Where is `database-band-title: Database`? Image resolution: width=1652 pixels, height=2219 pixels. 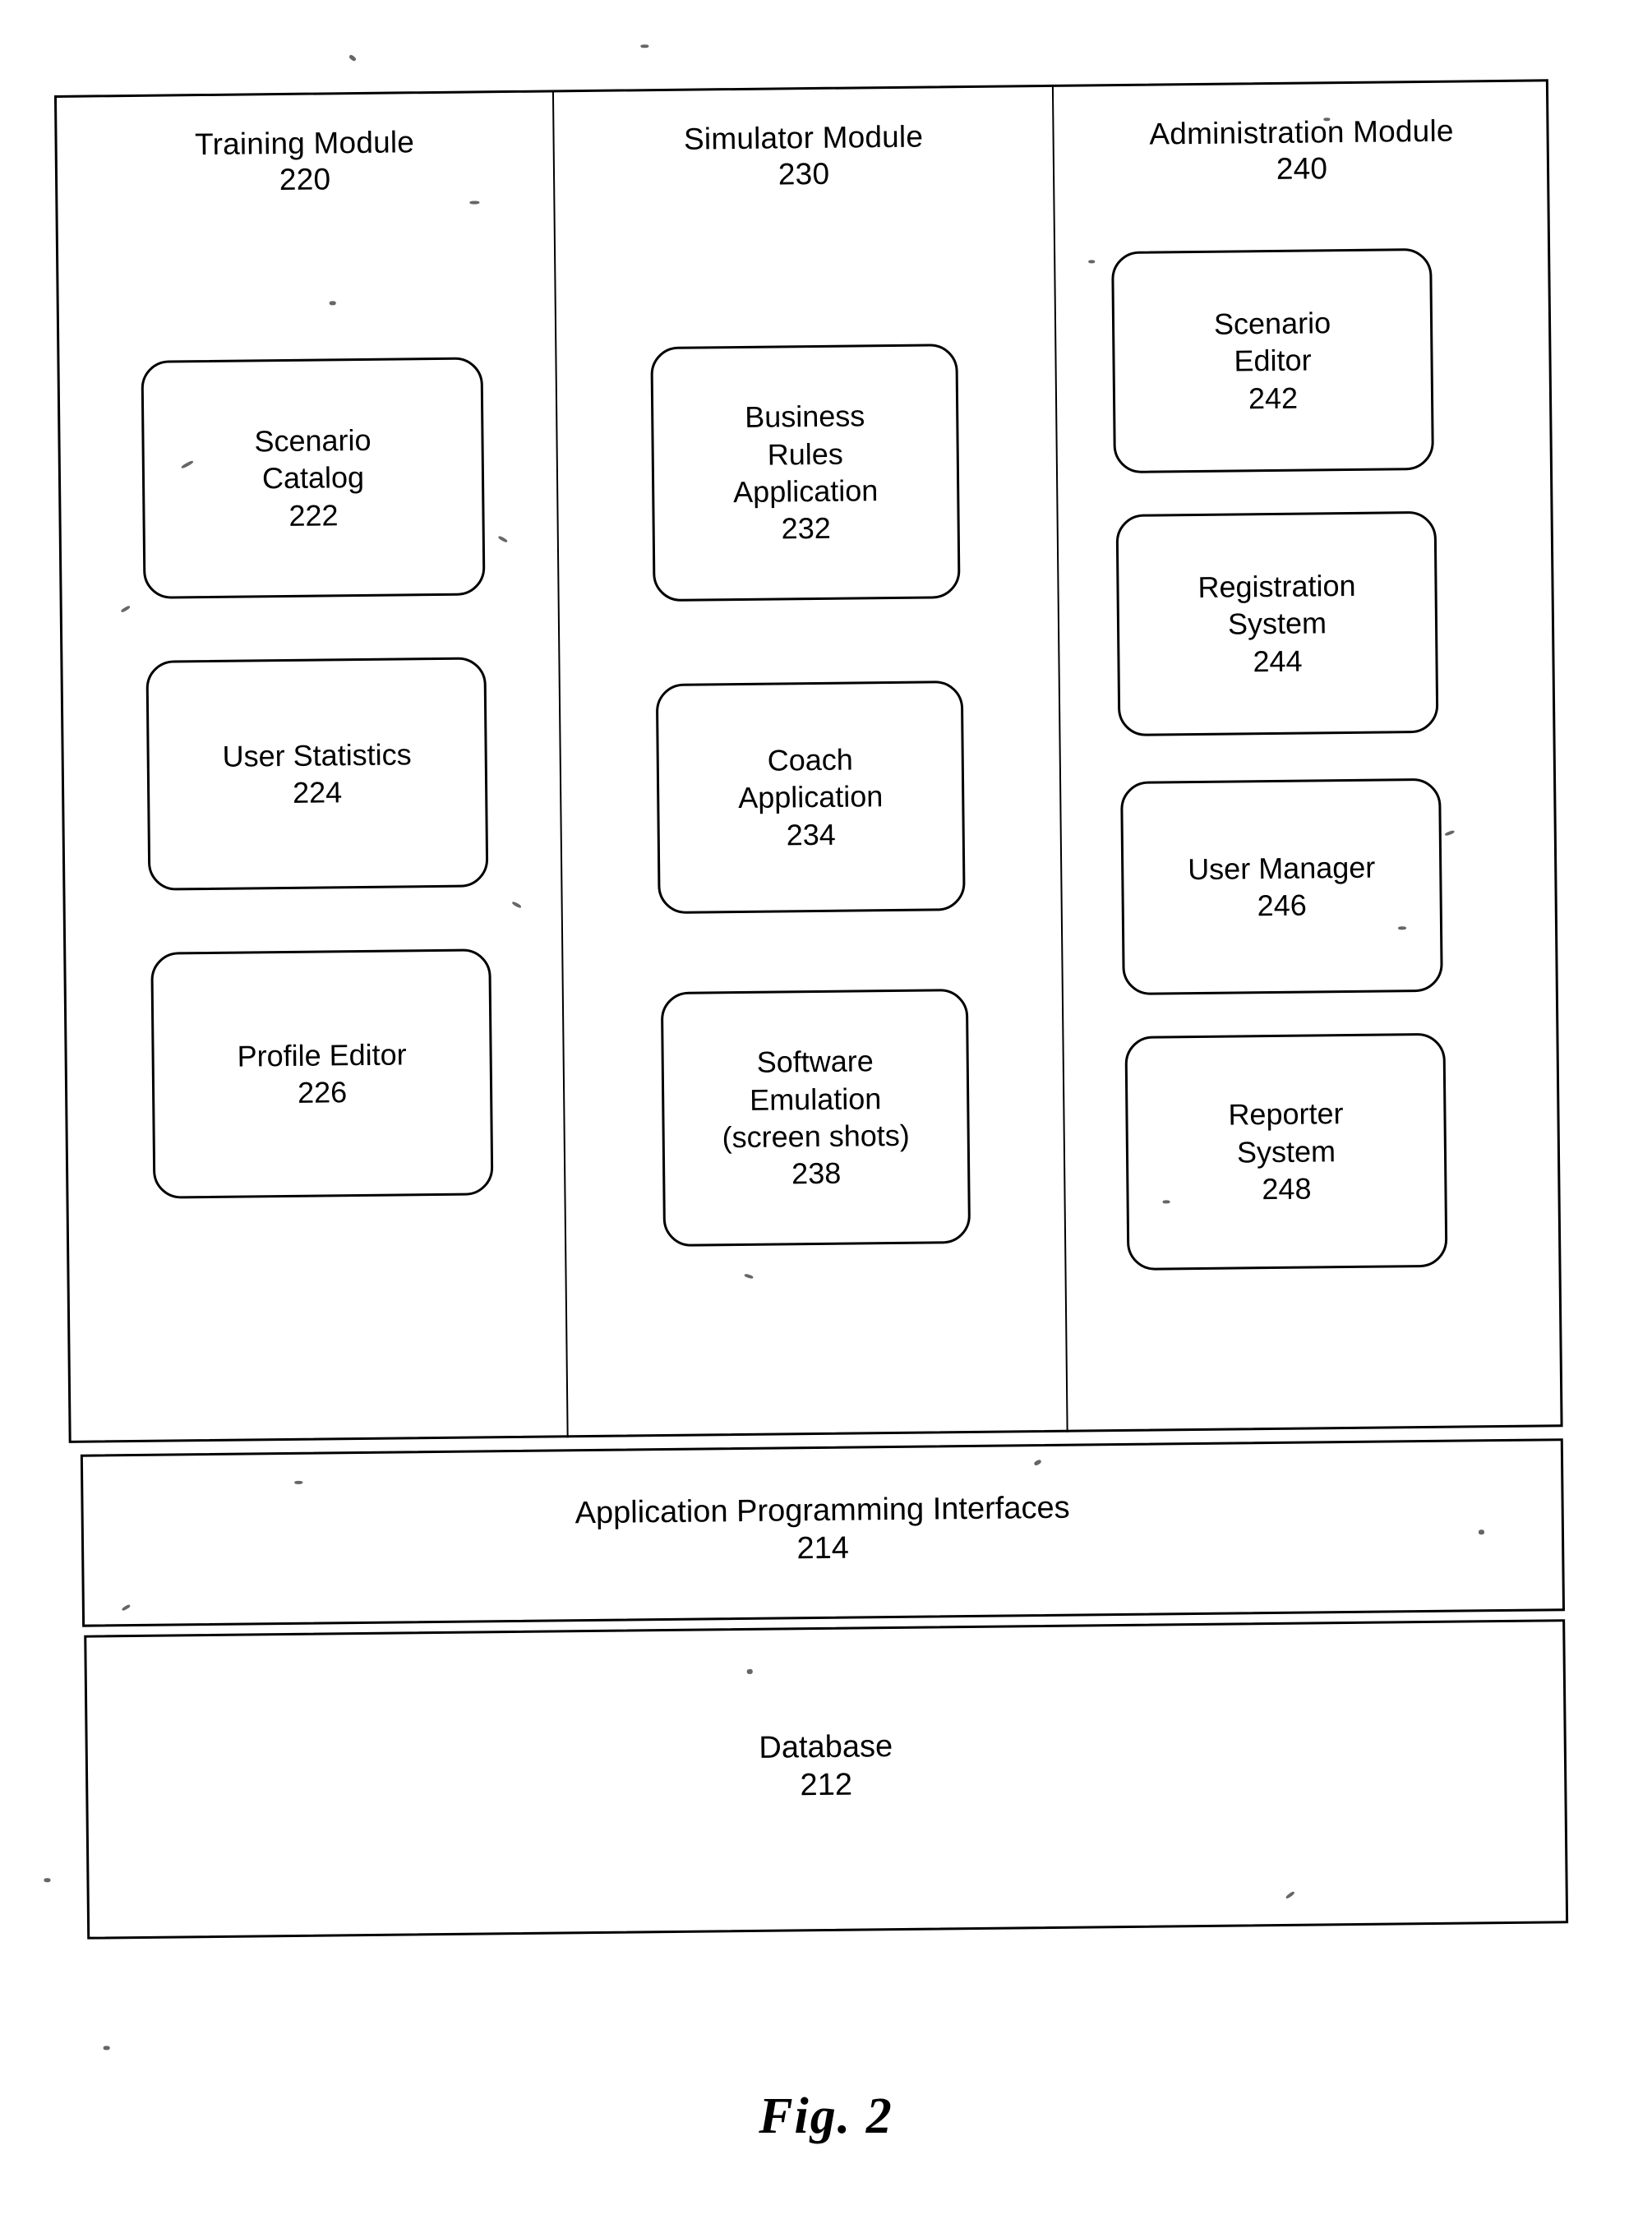
database-band-title: Database is located at coordinates (826, 1747).